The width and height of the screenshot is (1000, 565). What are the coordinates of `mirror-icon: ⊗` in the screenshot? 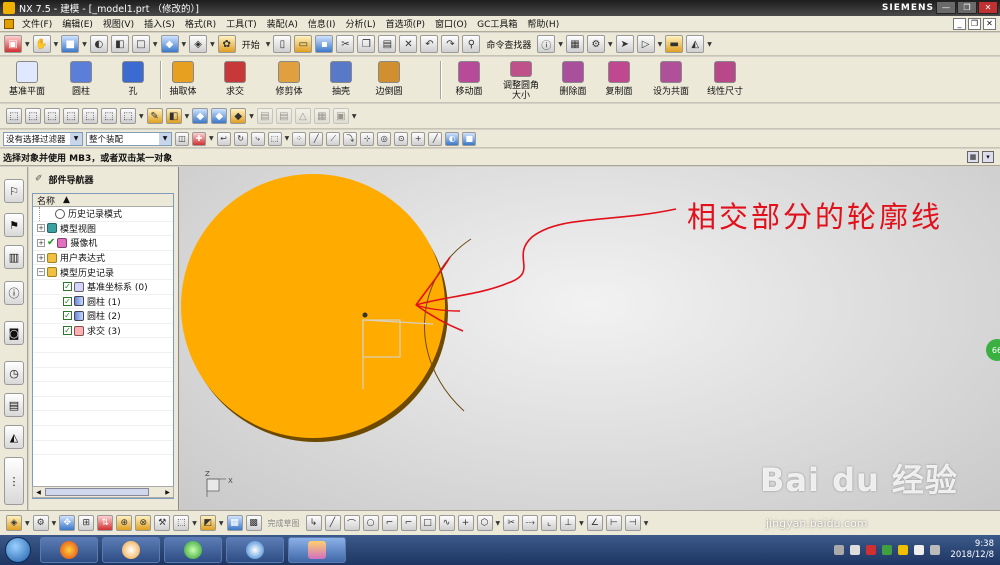 It's located at (143, 523).